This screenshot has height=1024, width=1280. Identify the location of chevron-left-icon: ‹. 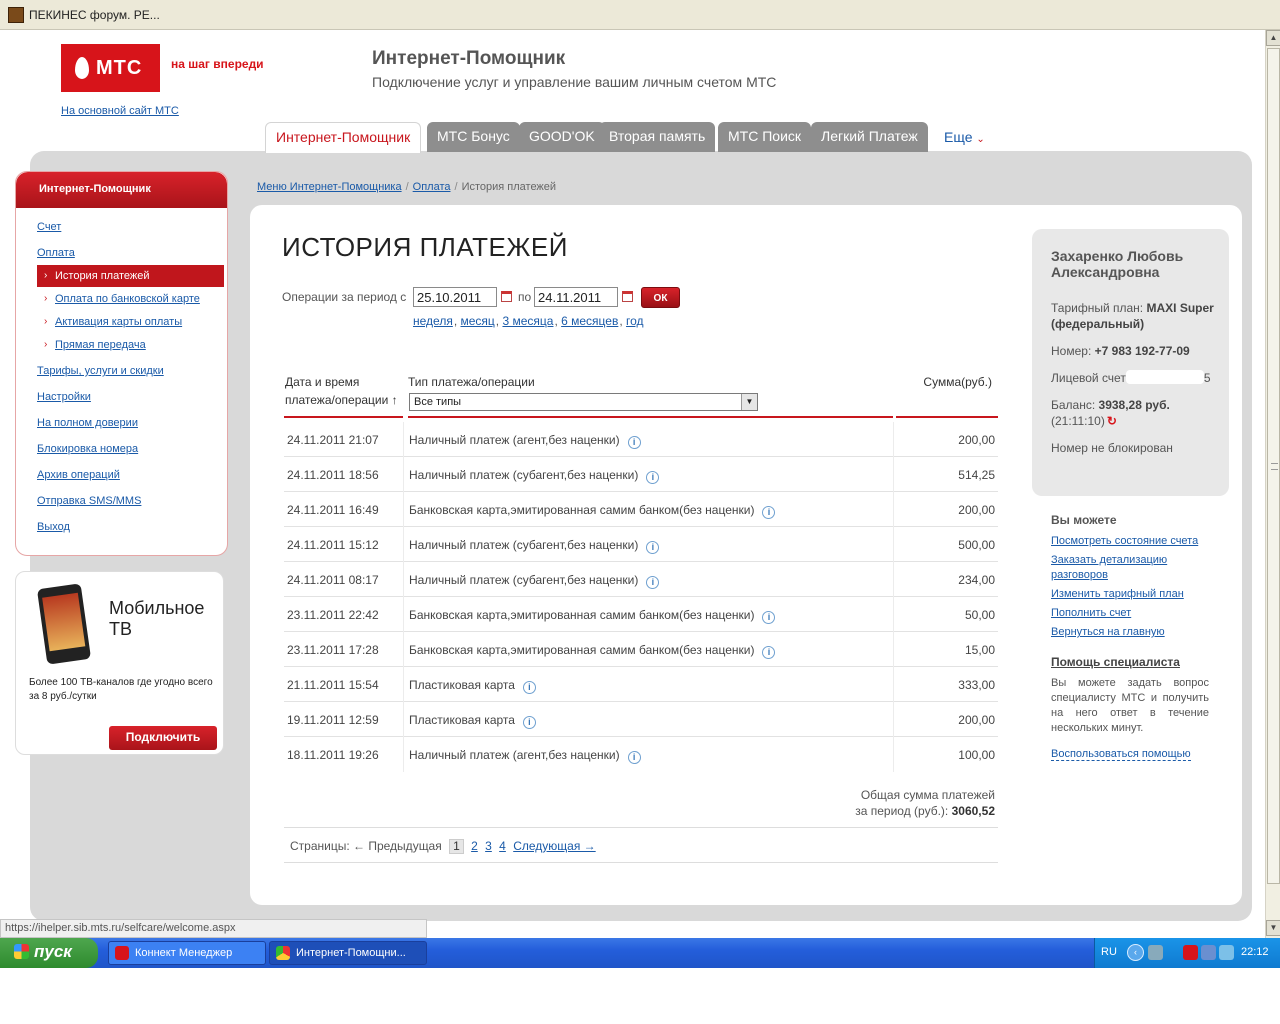
(1135, 952).